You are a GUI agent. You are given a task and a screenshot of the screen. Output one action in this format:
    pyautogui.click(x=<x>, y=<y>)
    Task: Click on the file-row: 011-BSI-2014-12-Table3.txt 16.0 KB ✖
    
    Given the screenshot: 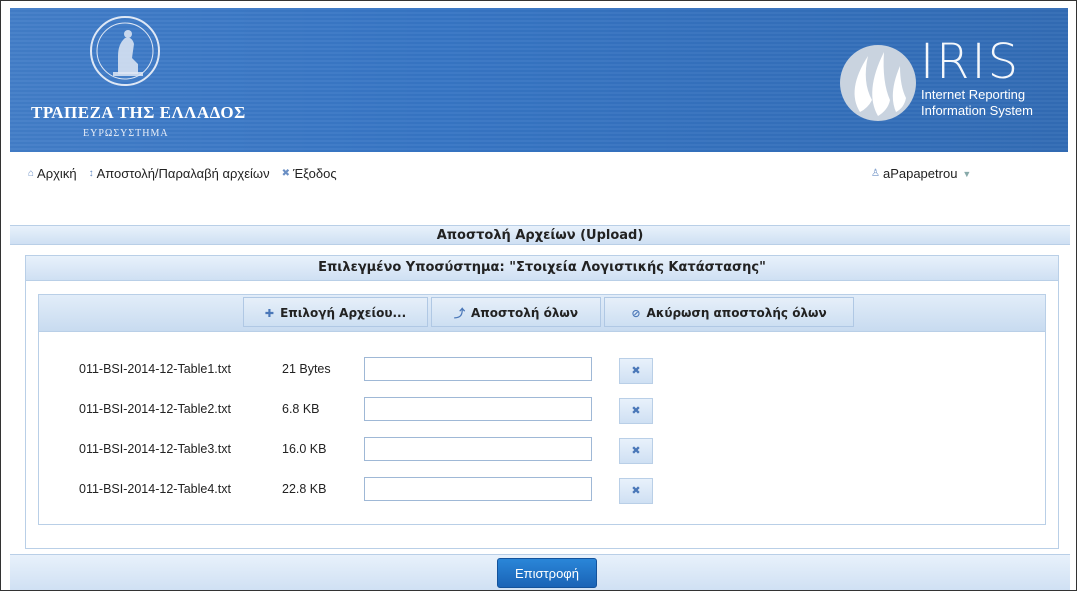 What is the action you would take?
    pyautogui.click(x=542, y=449)
    